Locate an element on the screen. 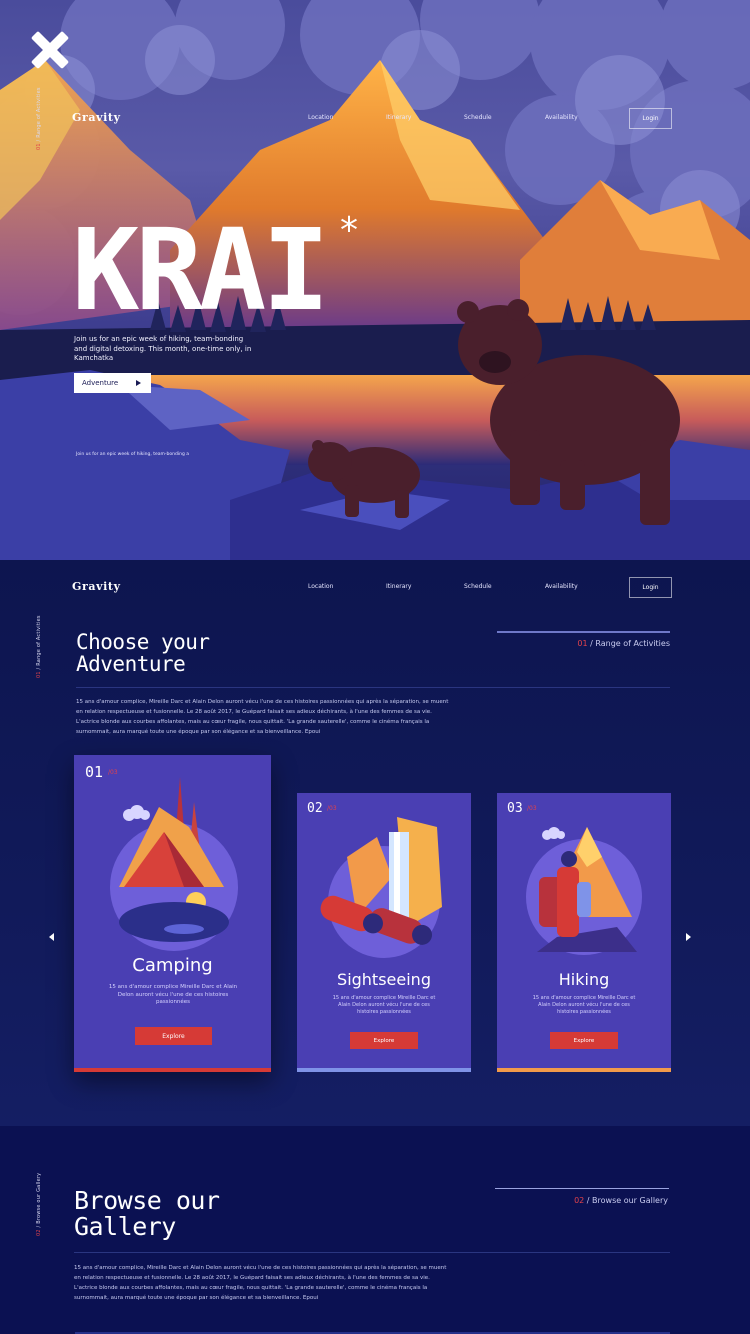 The height and width of the screenshot is (1334, 750). side-label-number-3: 02 is located at coordinates (39, 1232).